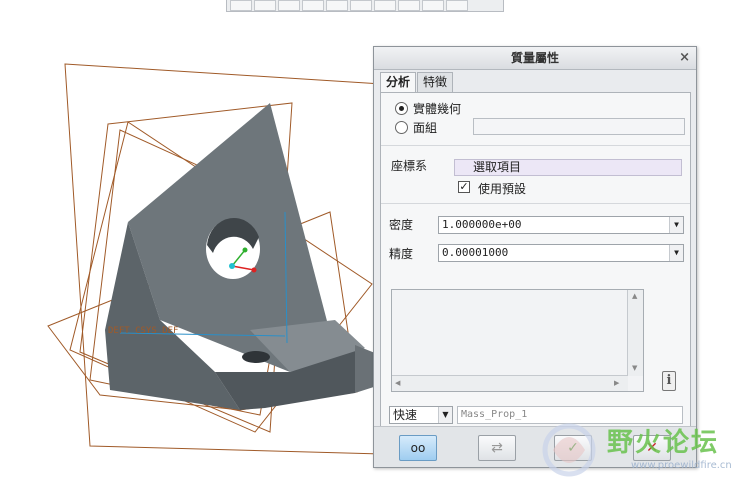 This screenshot has width=748, height=486. I want to click on tab-feature: 特徵, so click(435, 82).